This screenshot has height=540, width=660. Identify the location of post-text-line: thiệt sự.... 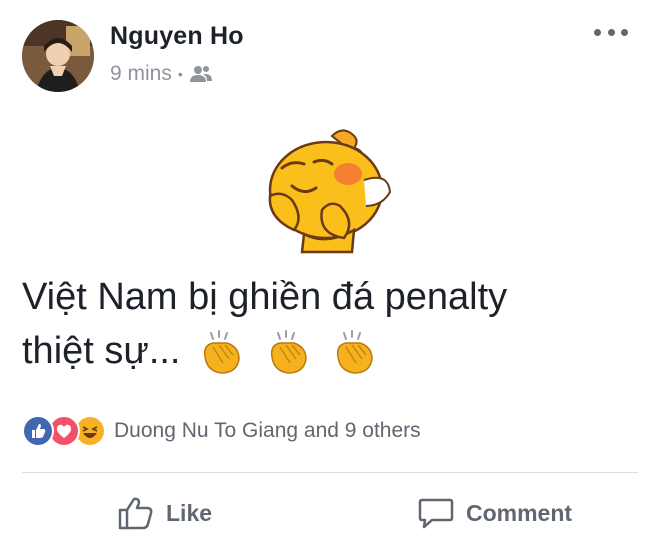
(101, 351).